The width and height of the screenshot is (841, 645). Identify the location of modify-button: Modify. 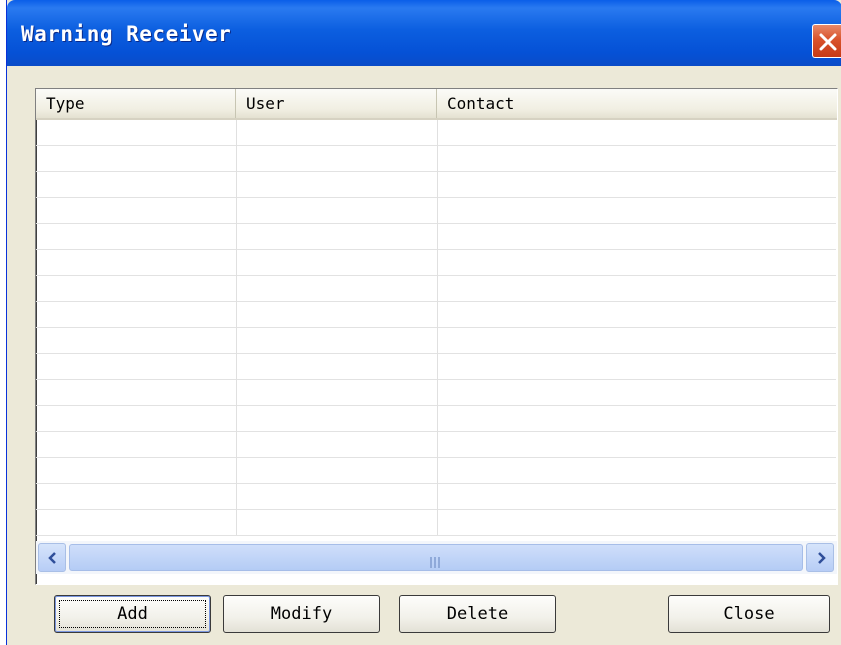
(301, 614).